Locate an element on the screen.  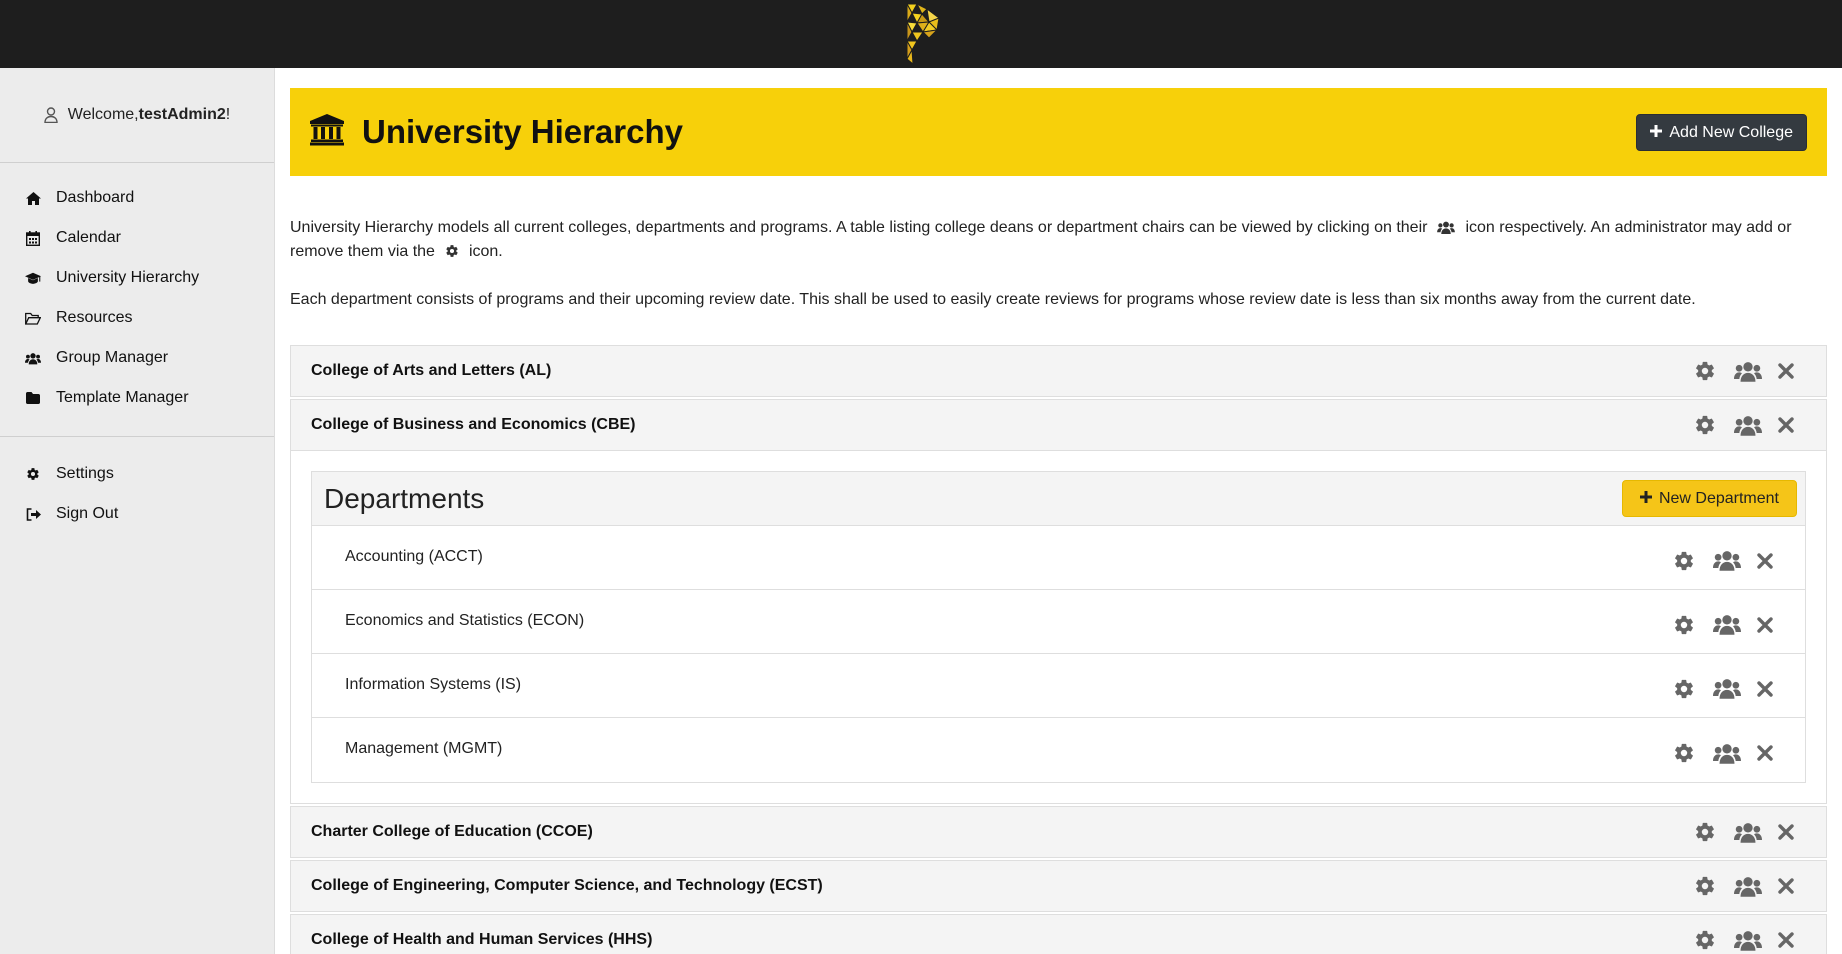
folder-icon is located at coordinates (33, 398).